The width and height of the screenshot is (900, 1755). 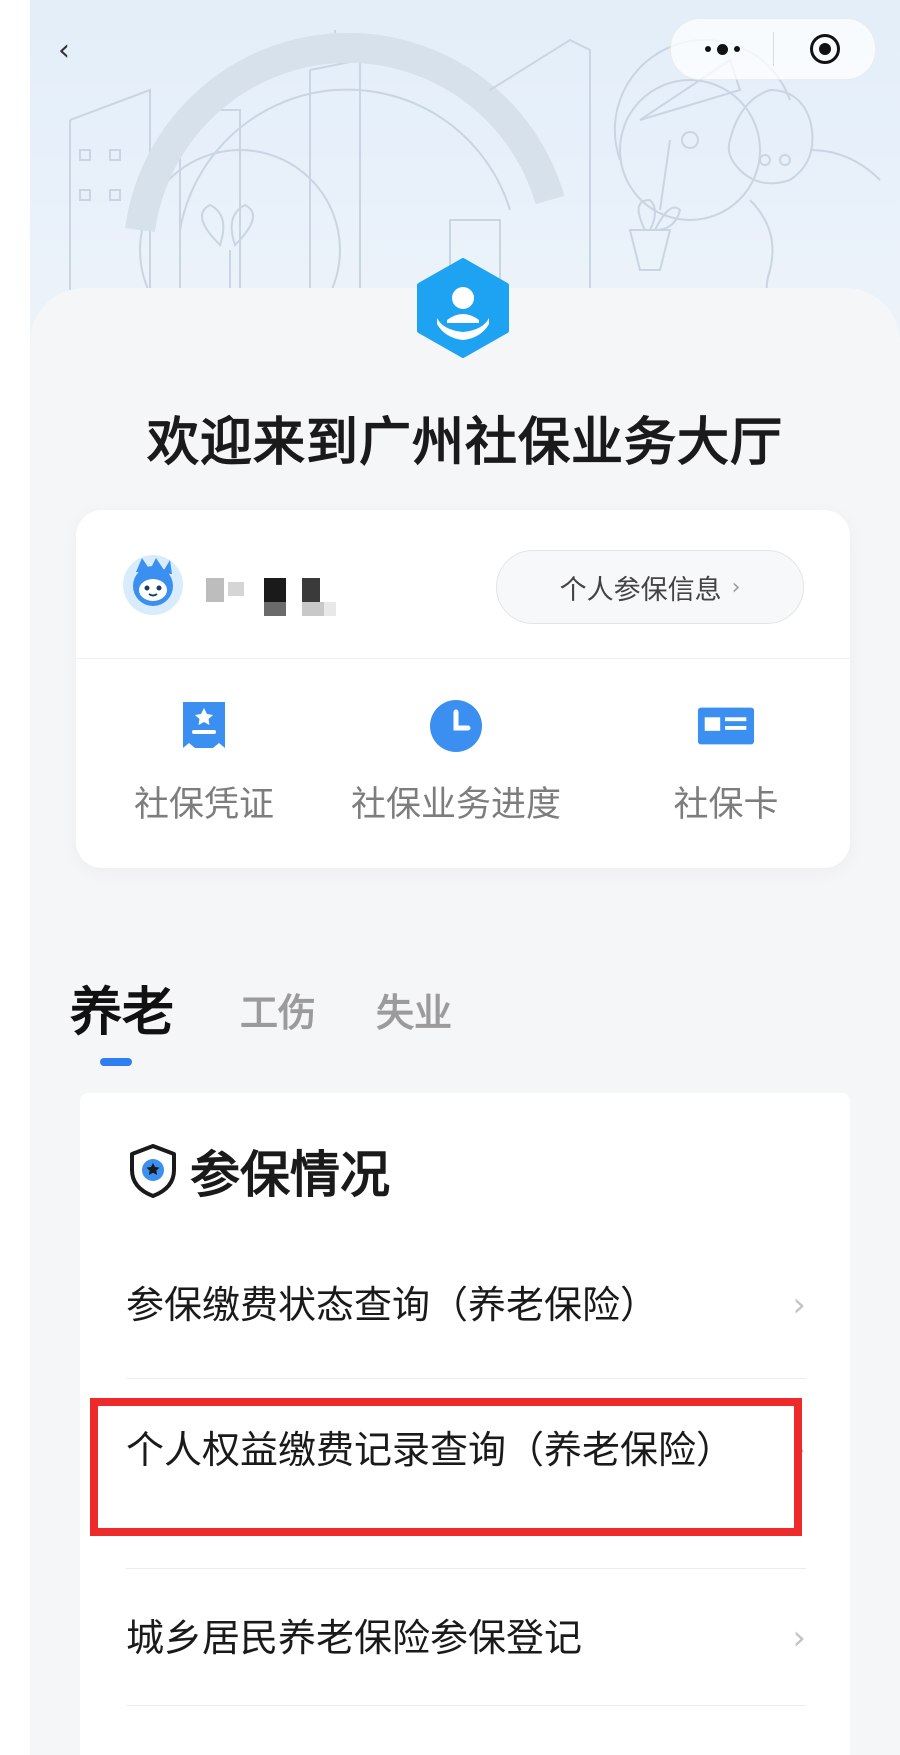 What do you see at coordinates (726, 805) in the screenshot?
I see `quick-action-label: 社保卡` at bounding box center [726, 805].